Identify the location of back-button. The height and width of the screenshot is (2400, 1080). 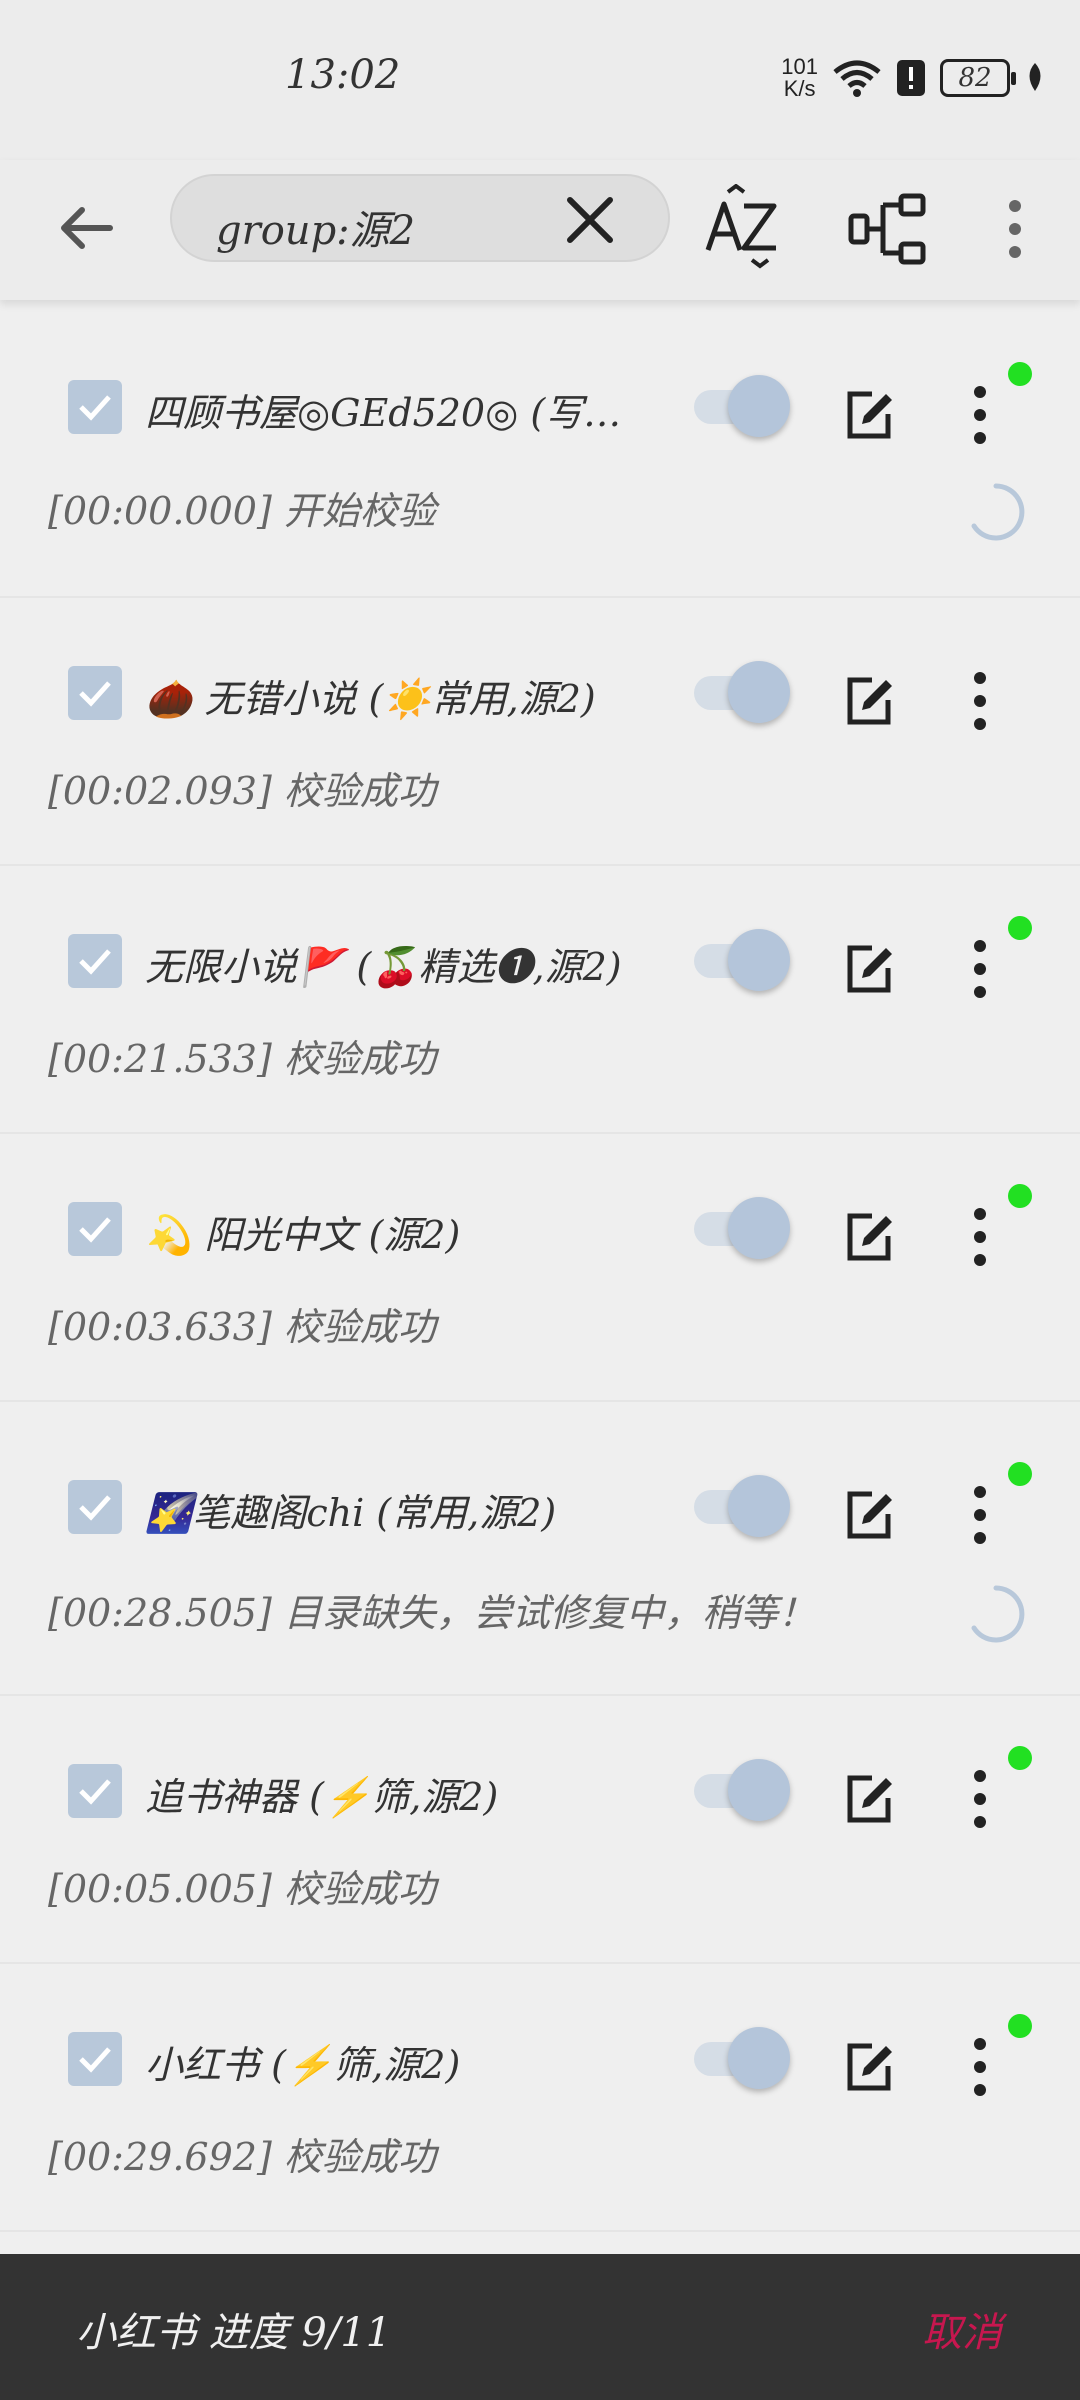
(88, 228).